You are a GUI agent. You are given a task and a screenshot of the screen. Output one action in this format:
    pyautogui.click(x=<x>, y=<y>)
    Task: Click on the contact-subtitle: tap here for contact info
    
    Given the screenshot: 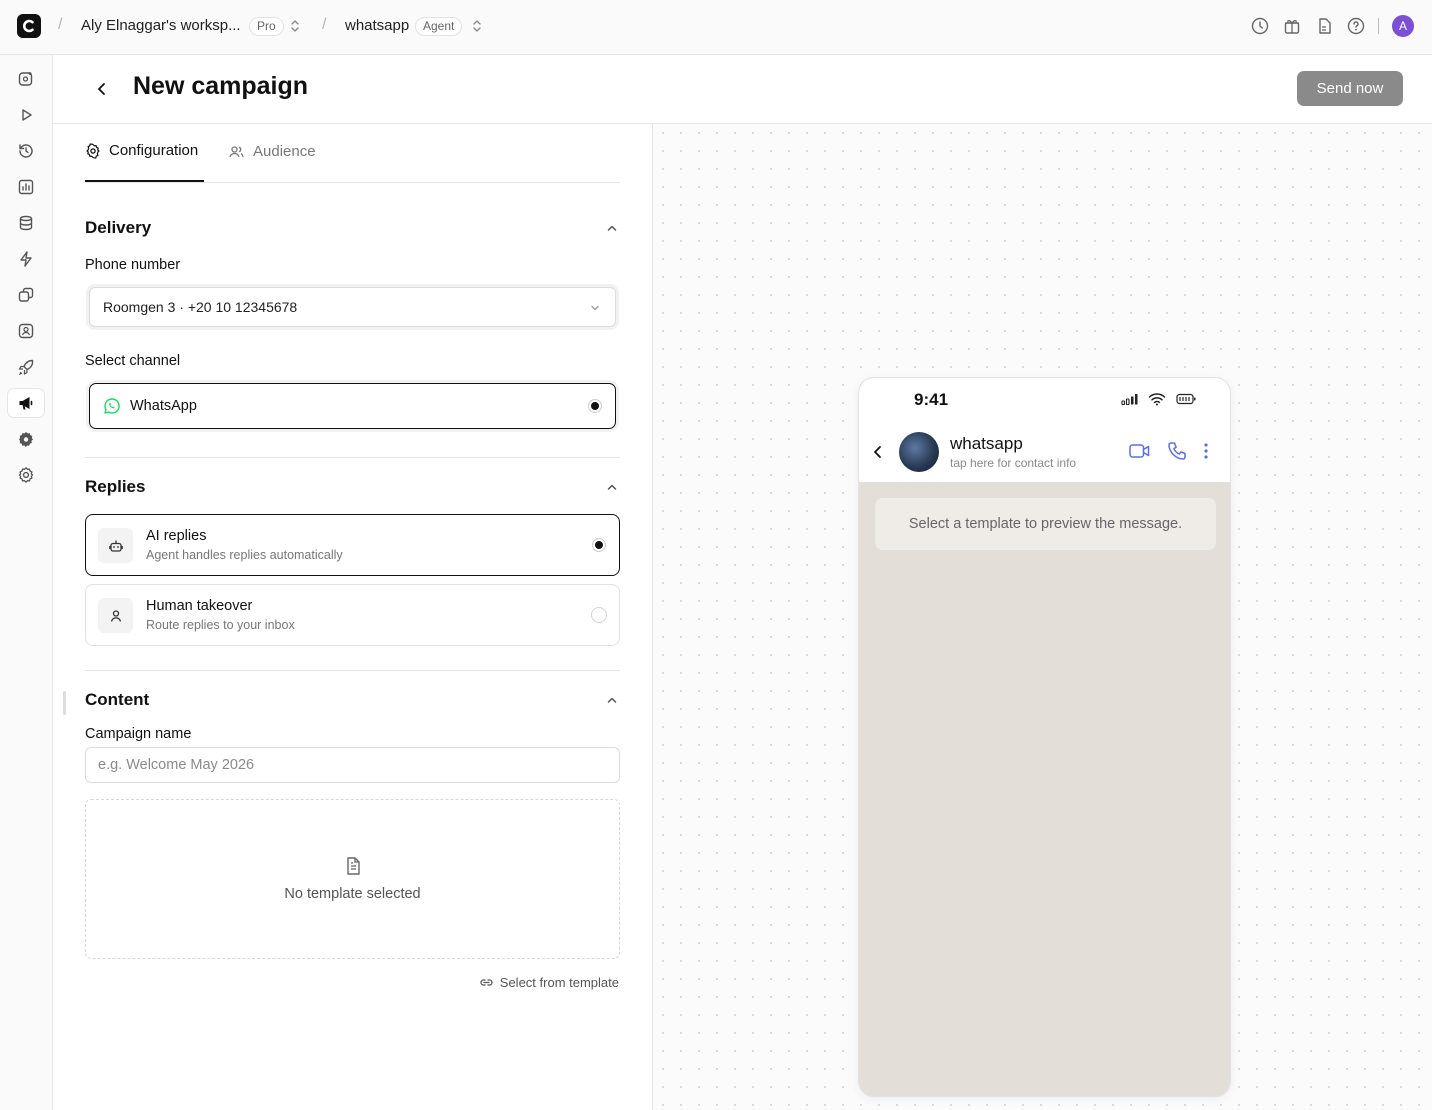 What is the action you would take?
    pyautogui.click(x=1013, y=463)
    